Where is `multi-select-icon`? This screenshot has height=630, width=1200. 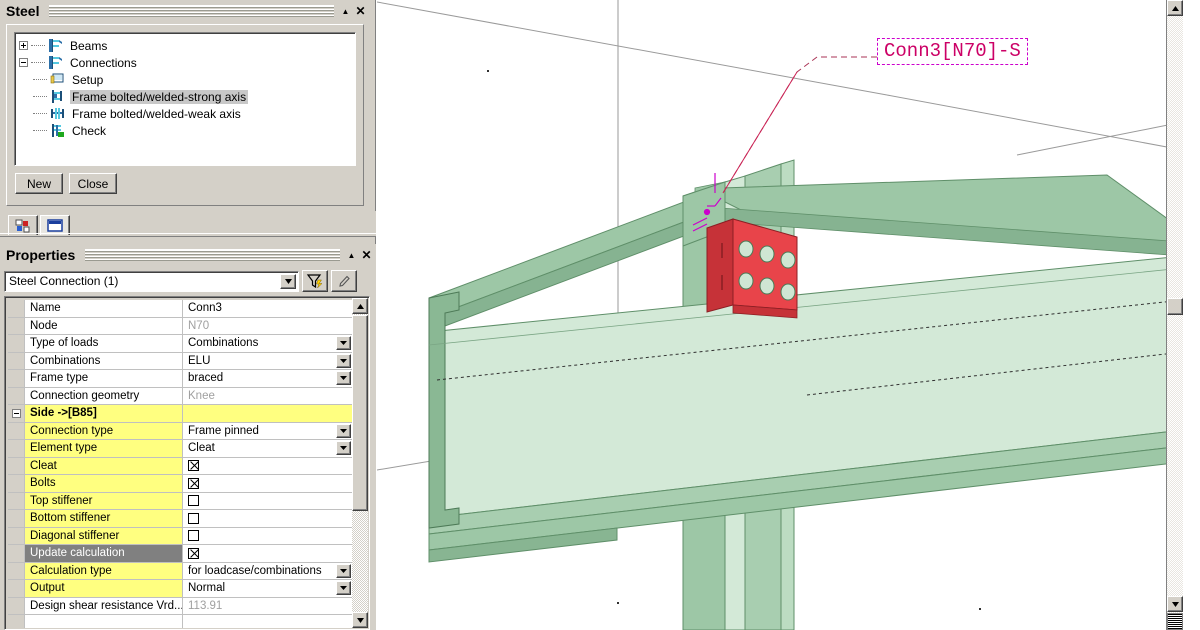 multi-select-icon is located at coordinates (23, 225).